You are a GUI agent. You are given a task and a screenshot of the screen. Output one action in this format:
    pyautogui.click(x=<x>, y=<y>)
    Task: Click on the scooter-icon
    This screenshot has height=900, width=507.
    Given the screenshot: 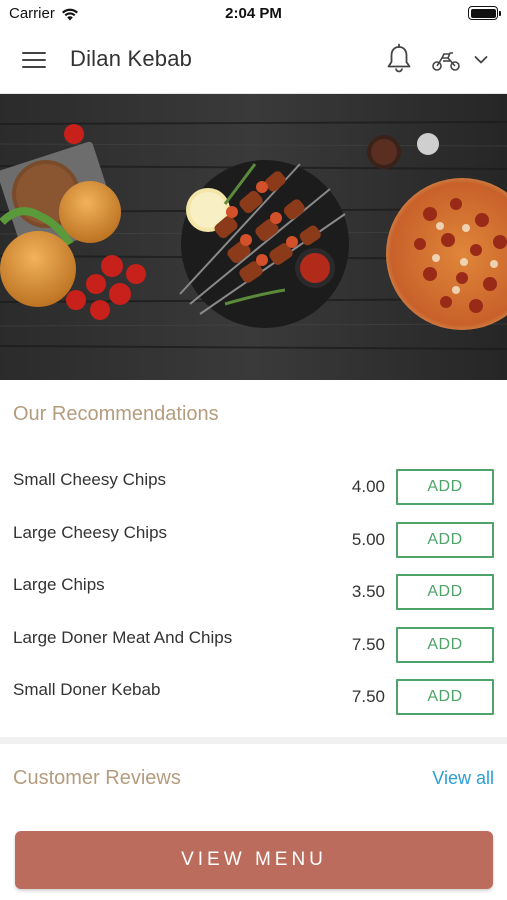 What is the action you would take?
    pyautogui.click(x=446, y=61)
    